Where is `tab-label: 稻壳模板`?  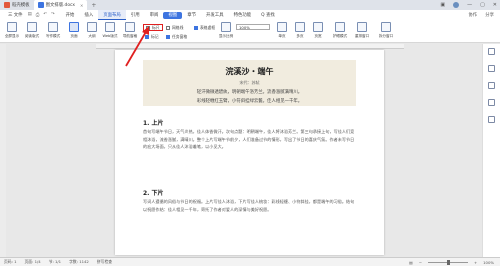 tab-label: 稻壳模板 is located at coordinates (21, 5).